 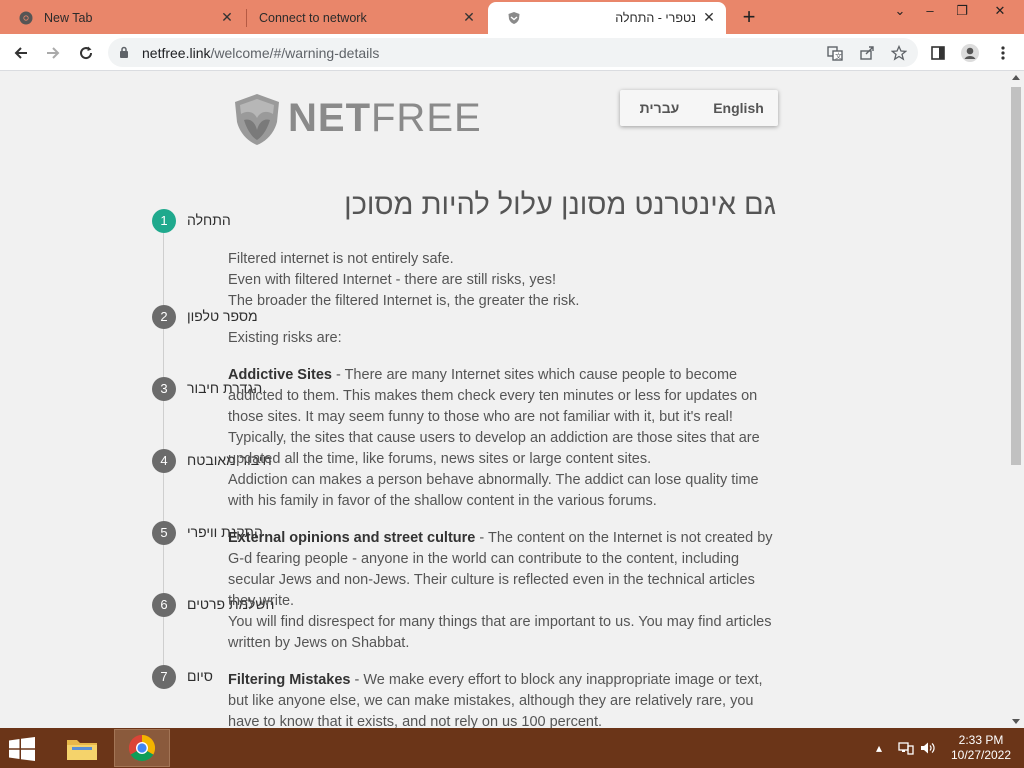 I want to click on step-number: 2, so click(x=164, y=317).